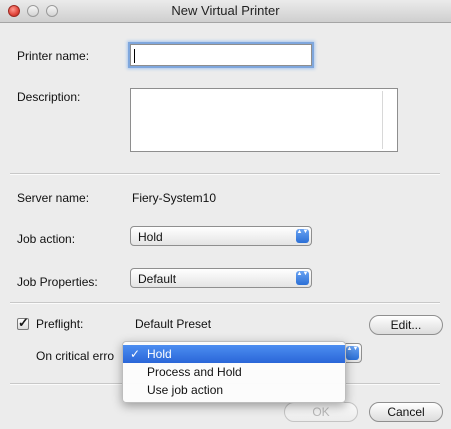 The width and height of the screenshot is (451, 429). I want to click on critical-error-label: On critical erro, so click(75, 356).